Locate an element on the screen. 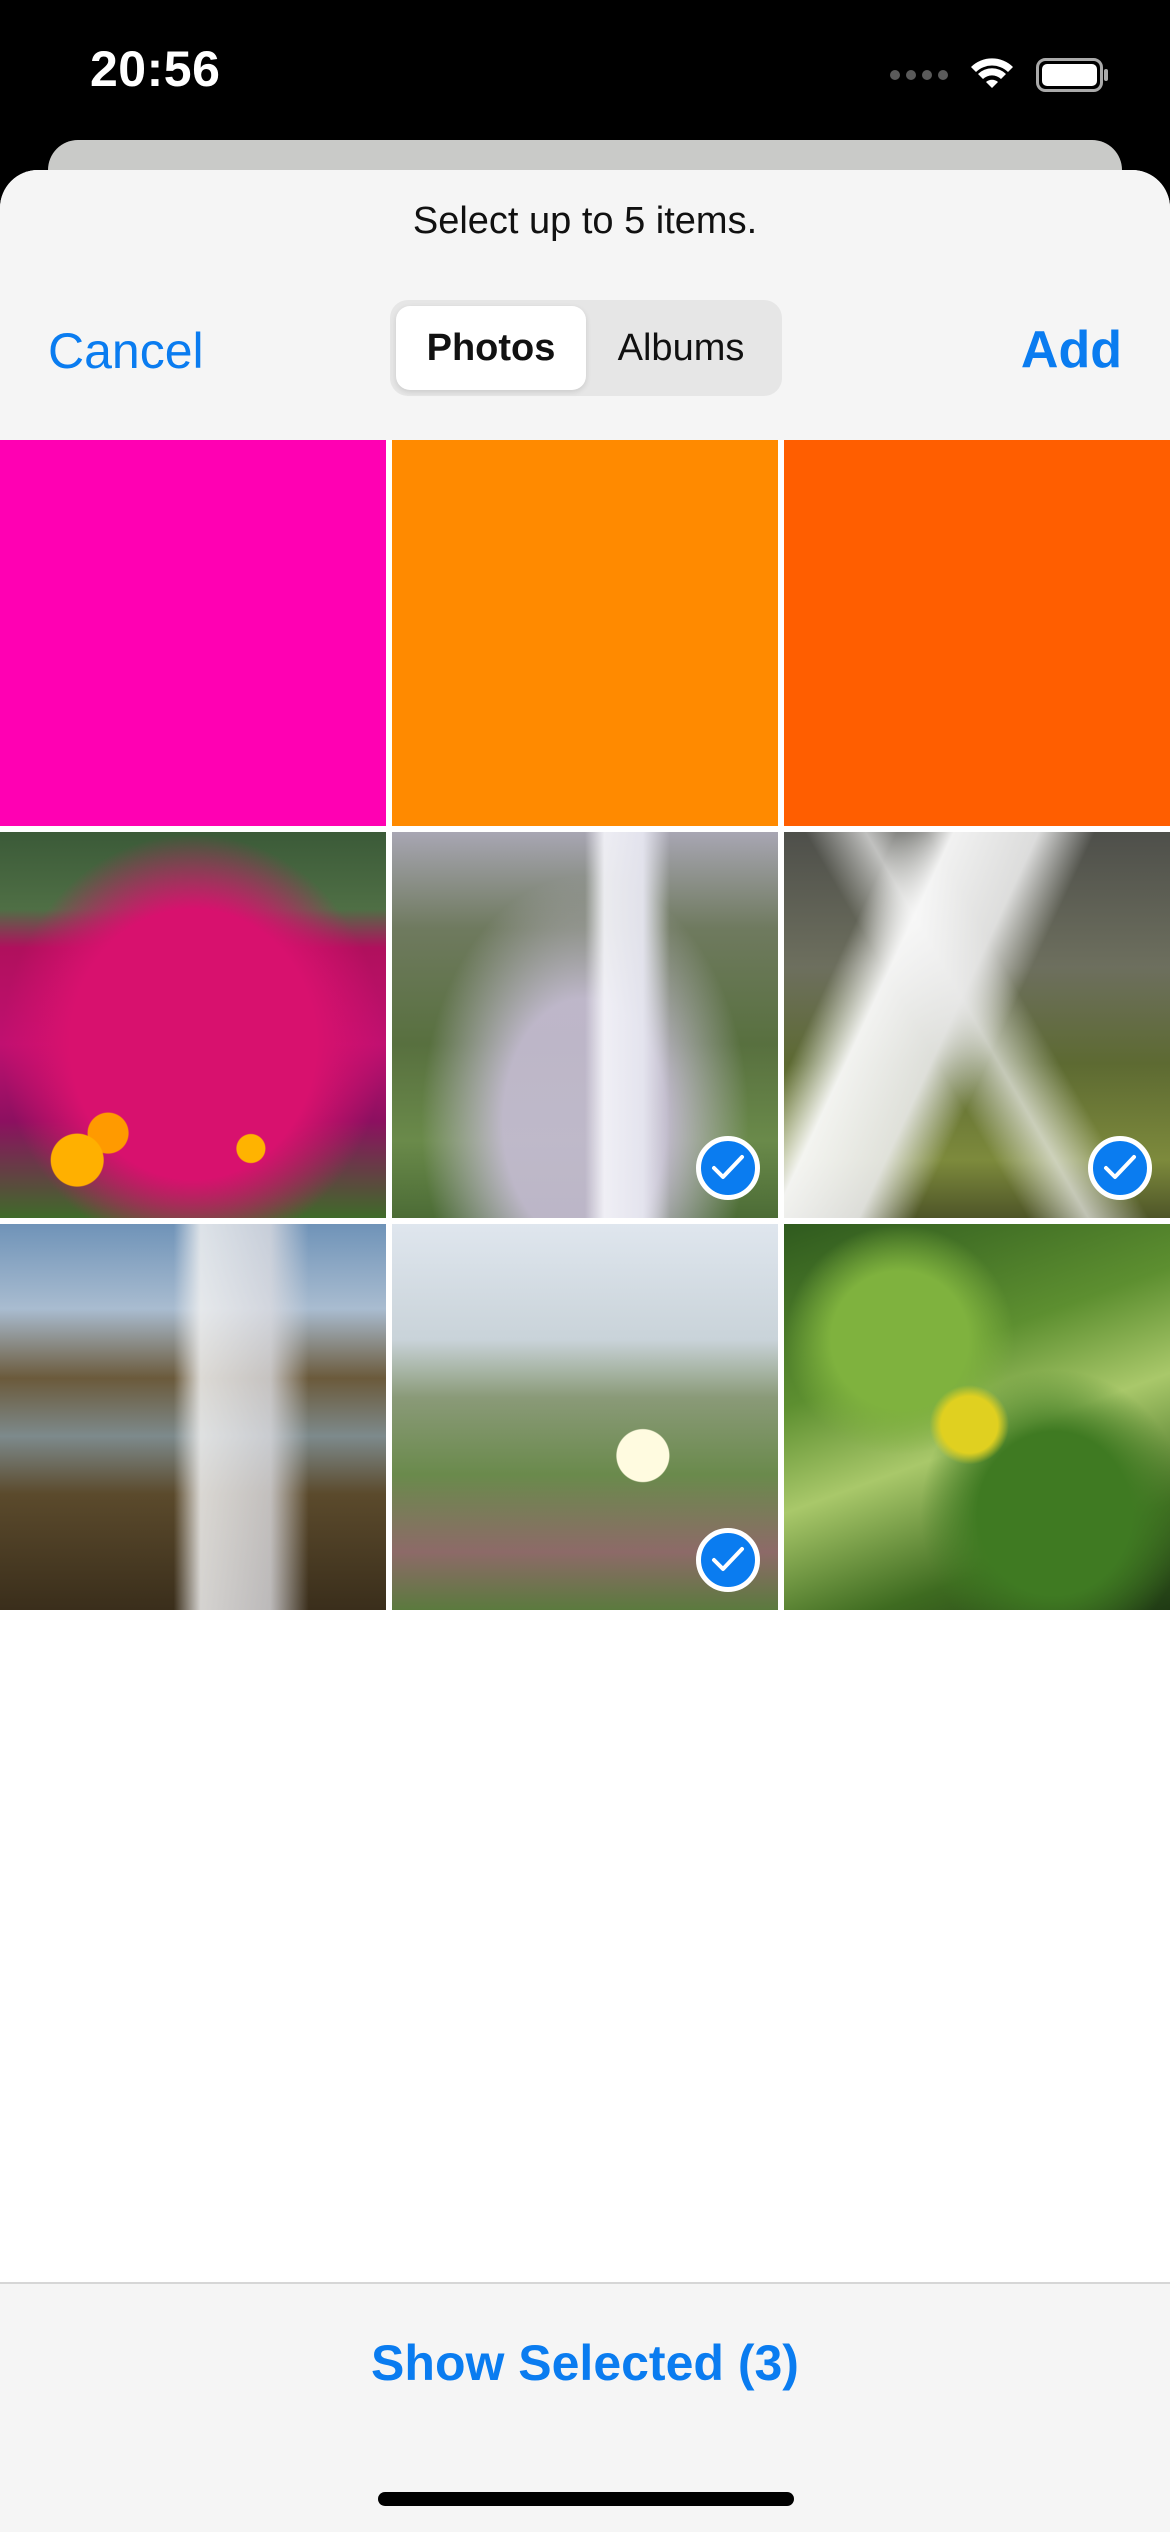 This screenshot has height=2532, width=1170. home-indicator is located at coordinates (586, 2499).